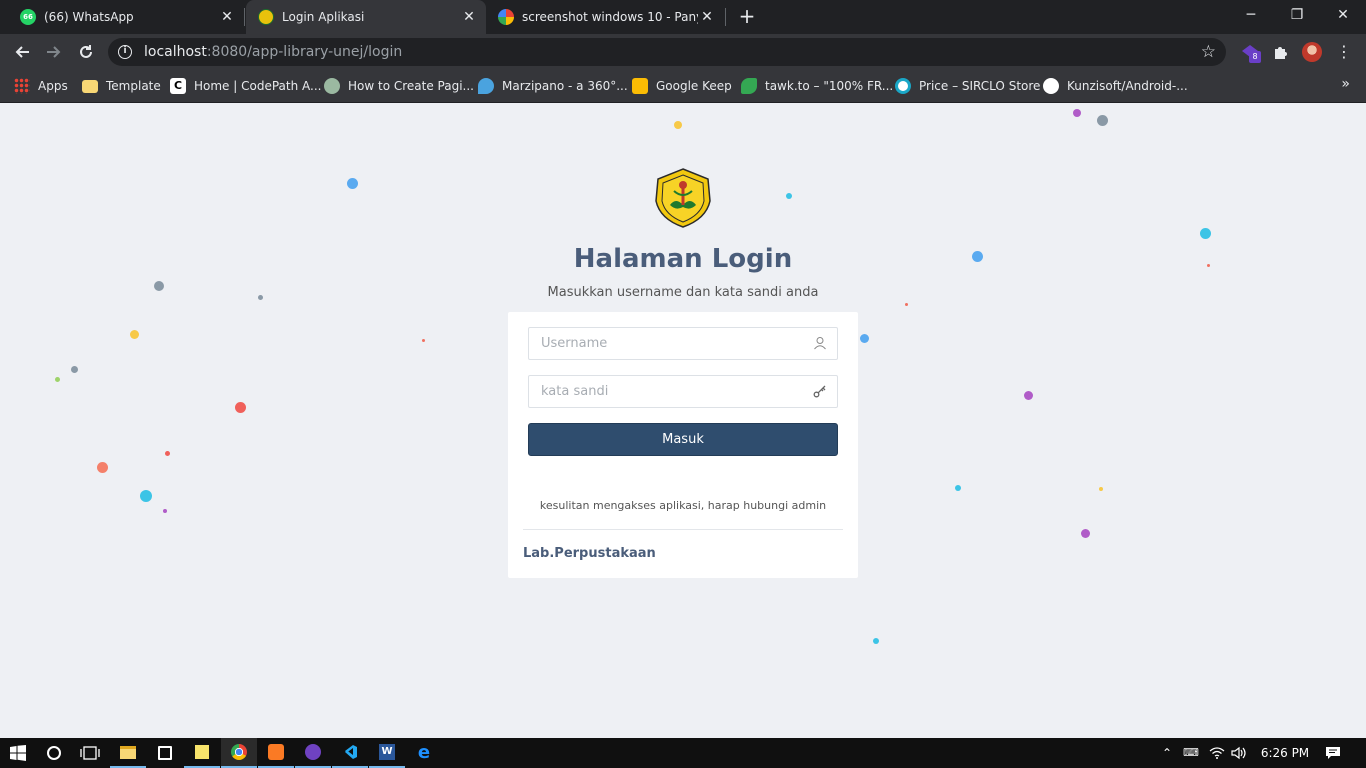 The height and width of the screenshot is (768, 1366). Describe the element at coordinates (276, 753) in the screenshot. I see `taskbar-xampp` at that location.